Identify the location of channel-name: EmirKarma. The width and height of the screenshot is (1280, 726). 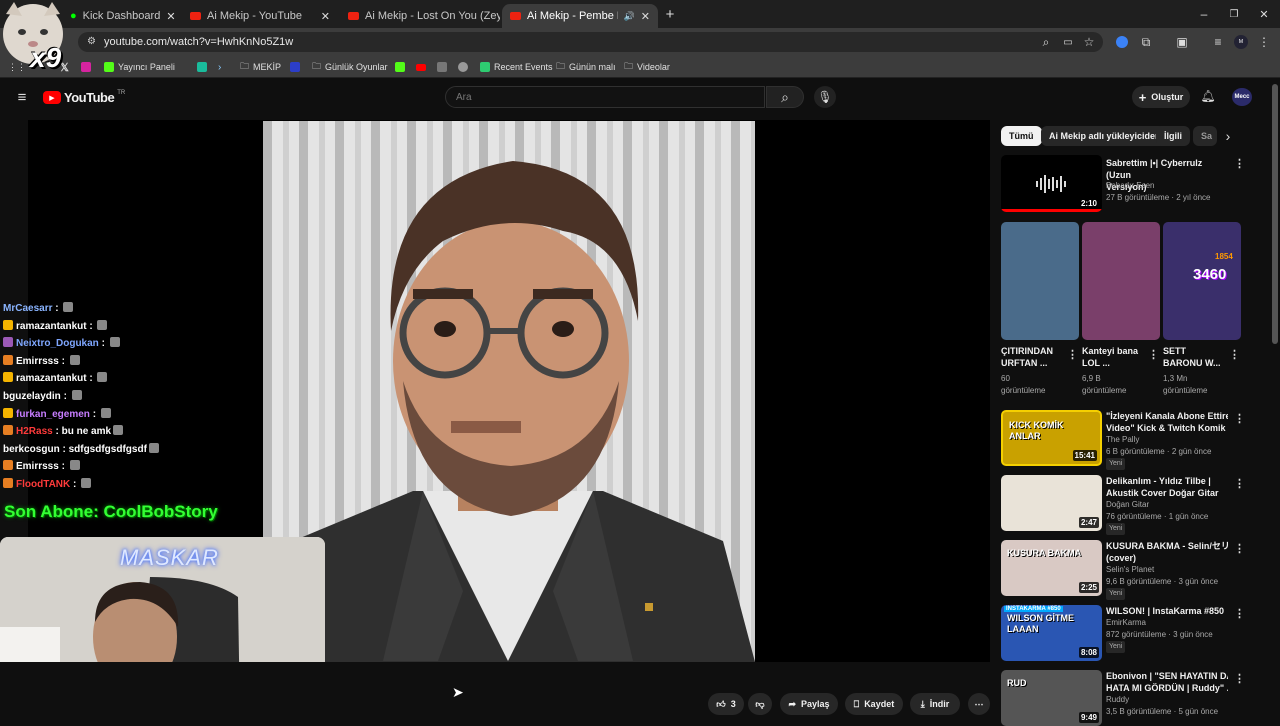
(1126, 623).